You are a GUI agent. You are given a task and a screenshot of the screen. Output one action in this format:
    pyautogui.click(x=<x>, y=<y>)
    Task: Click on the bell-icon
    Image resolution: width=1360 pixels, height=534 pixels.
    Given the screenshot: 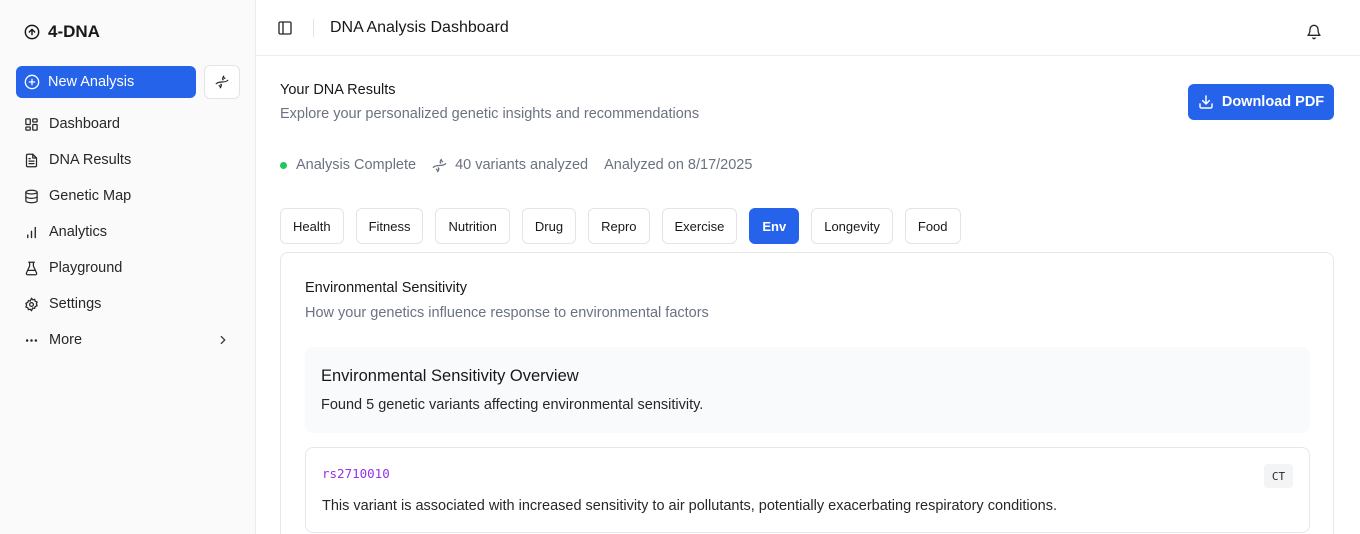 What is the action you would take?
    pyautogui.click(x=1314, y=32)
    